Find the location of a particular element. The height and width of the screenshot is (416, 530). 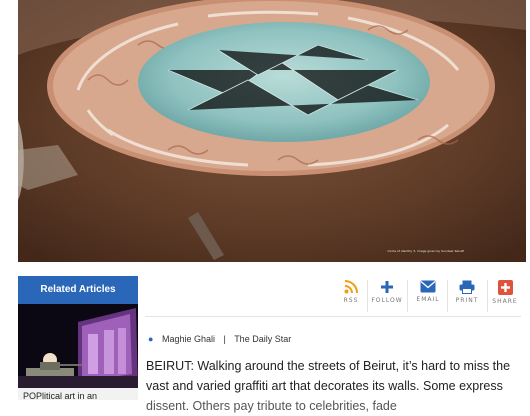

share-button: SHARE is located at coordinates (505, 297).